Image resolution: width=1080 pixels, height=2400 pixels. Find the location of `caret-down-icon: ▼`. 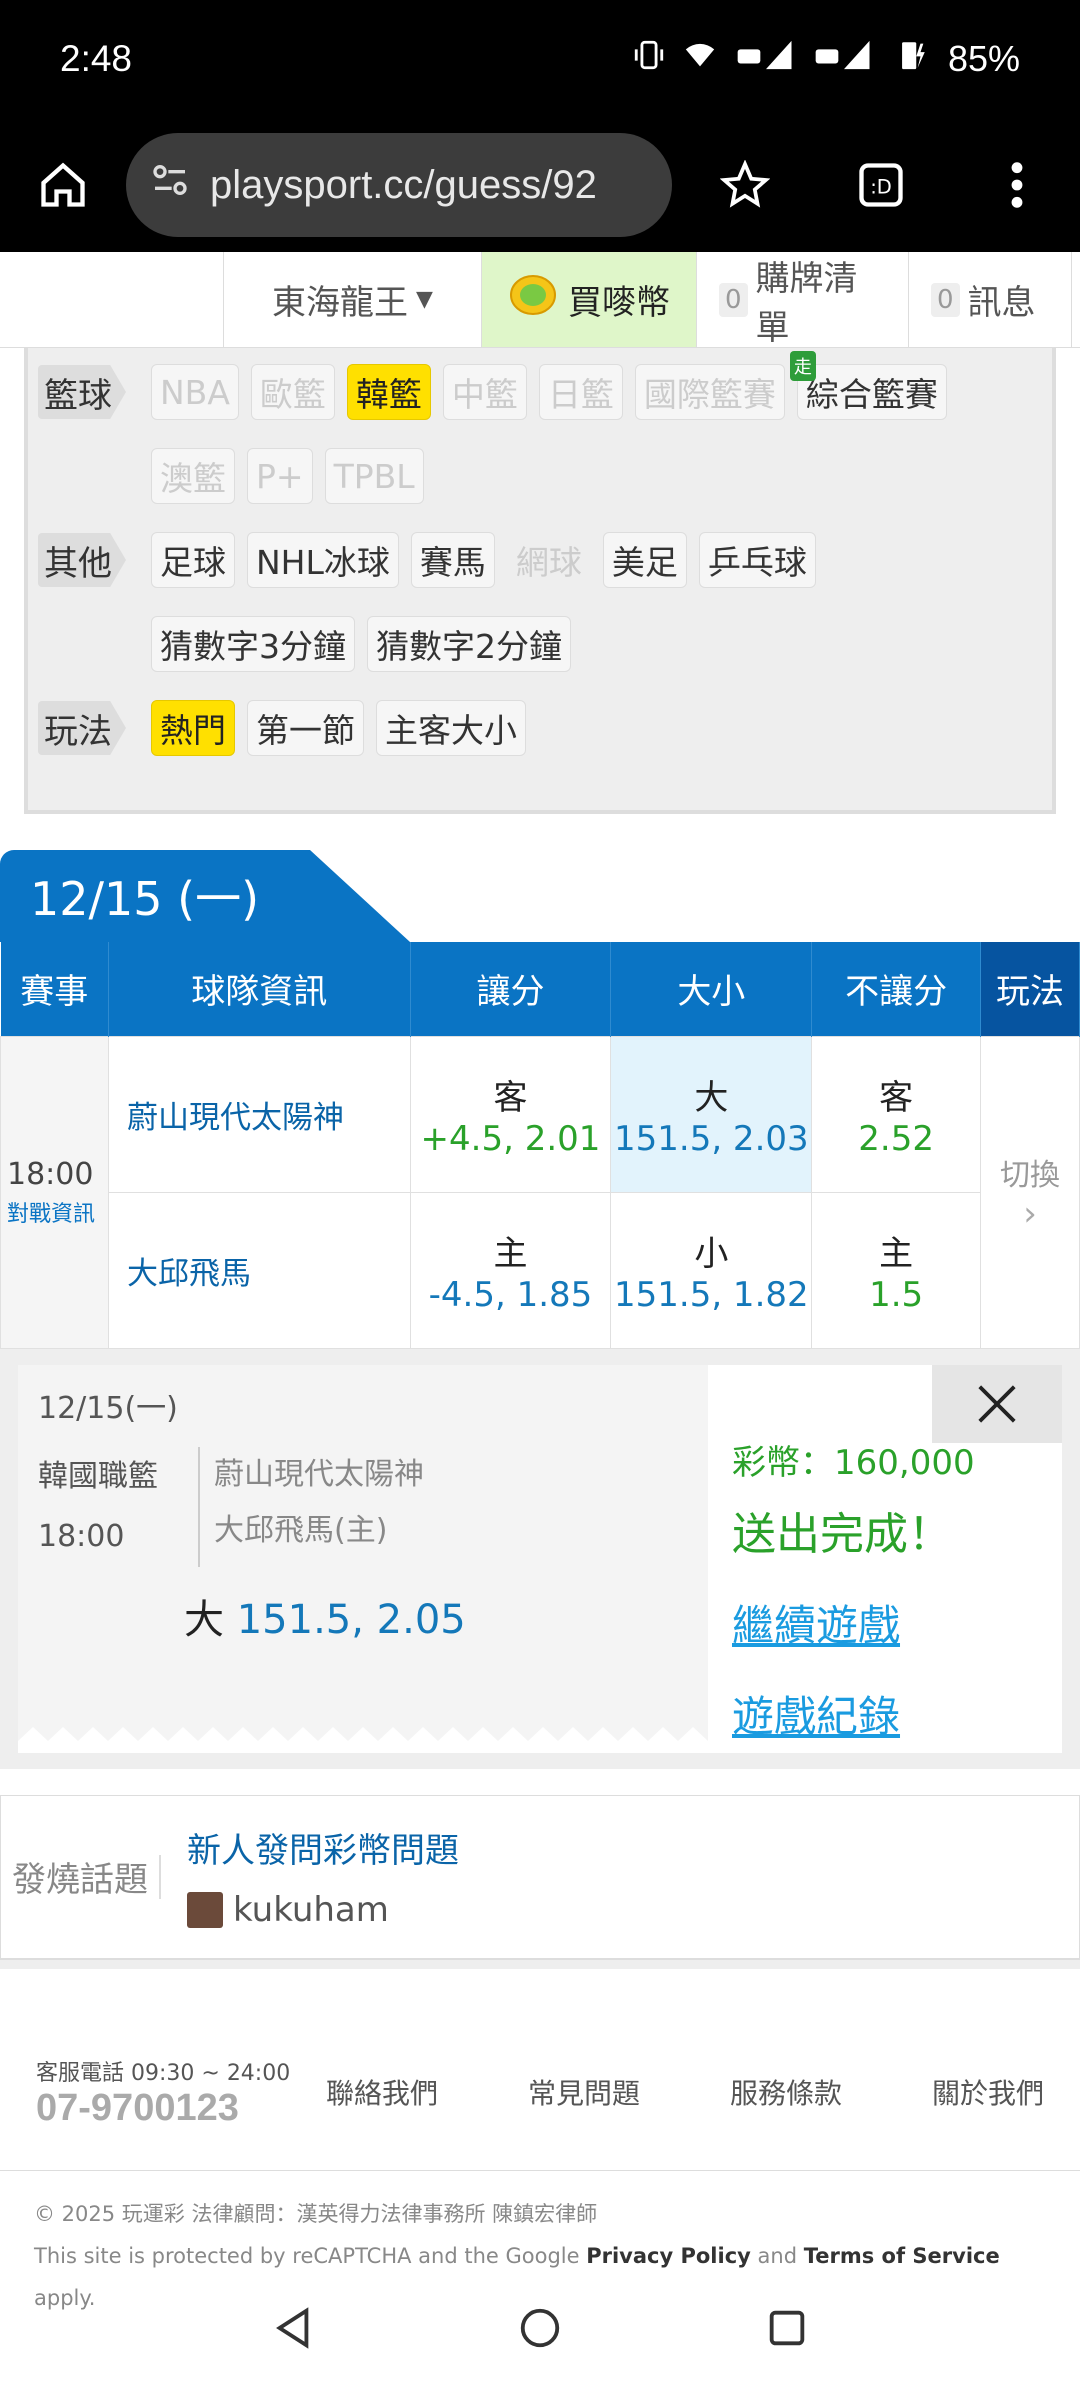

caret-down-icon: ▼ is located at coordinates (424, 299).